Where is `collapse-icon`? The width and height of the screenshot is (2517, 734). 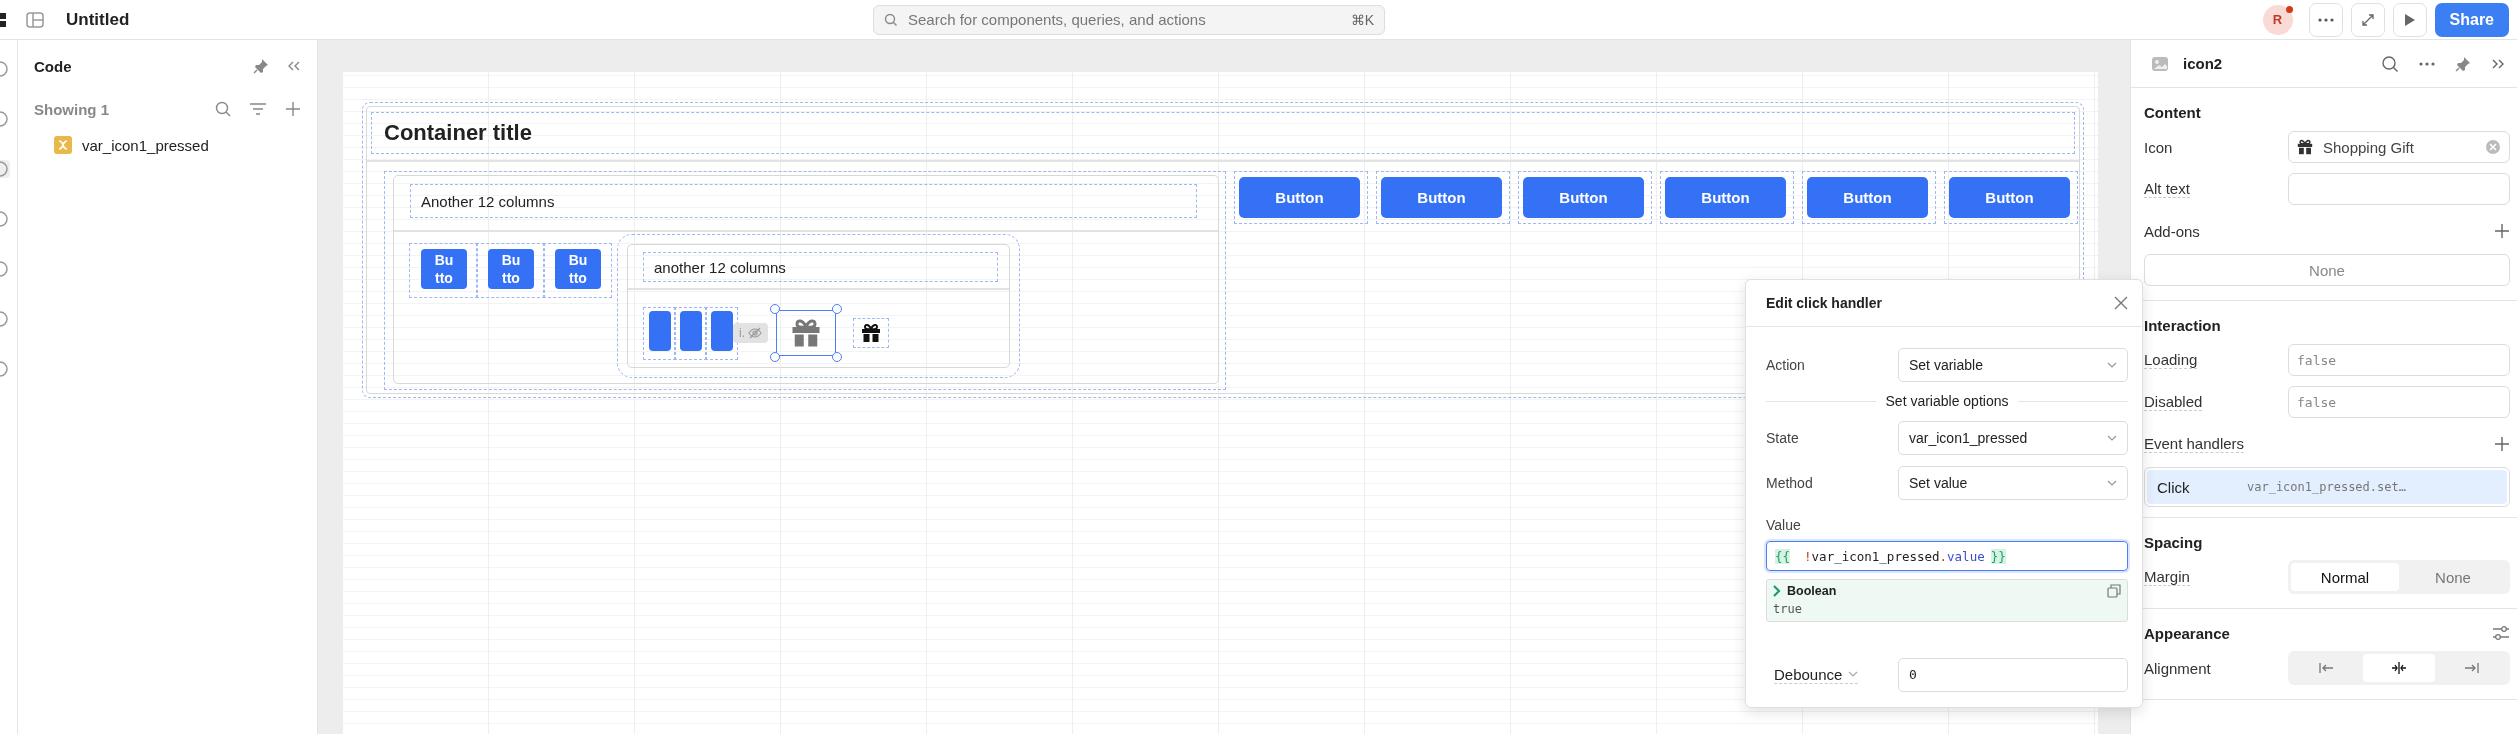 collapse-icon is located at coordinates (294, 66).